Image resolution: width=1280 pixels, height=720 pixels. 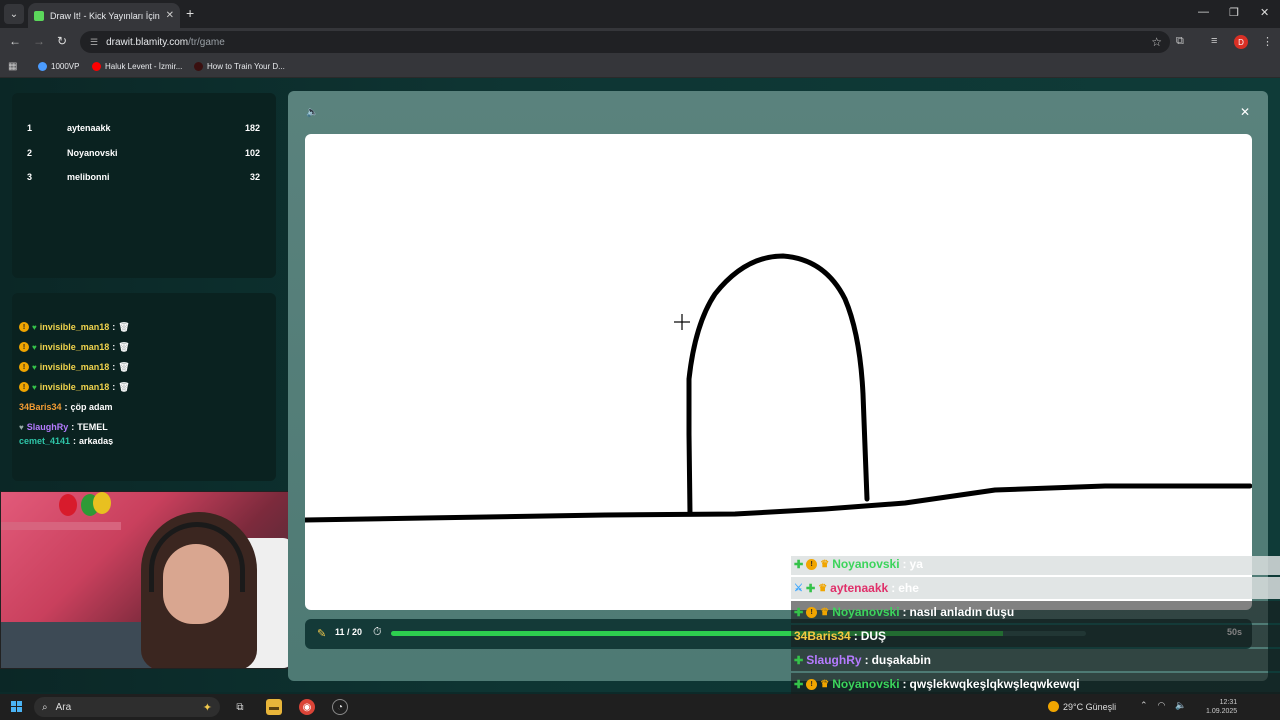 I want to click on new-tab-button: +, so click(x=190, y=13).